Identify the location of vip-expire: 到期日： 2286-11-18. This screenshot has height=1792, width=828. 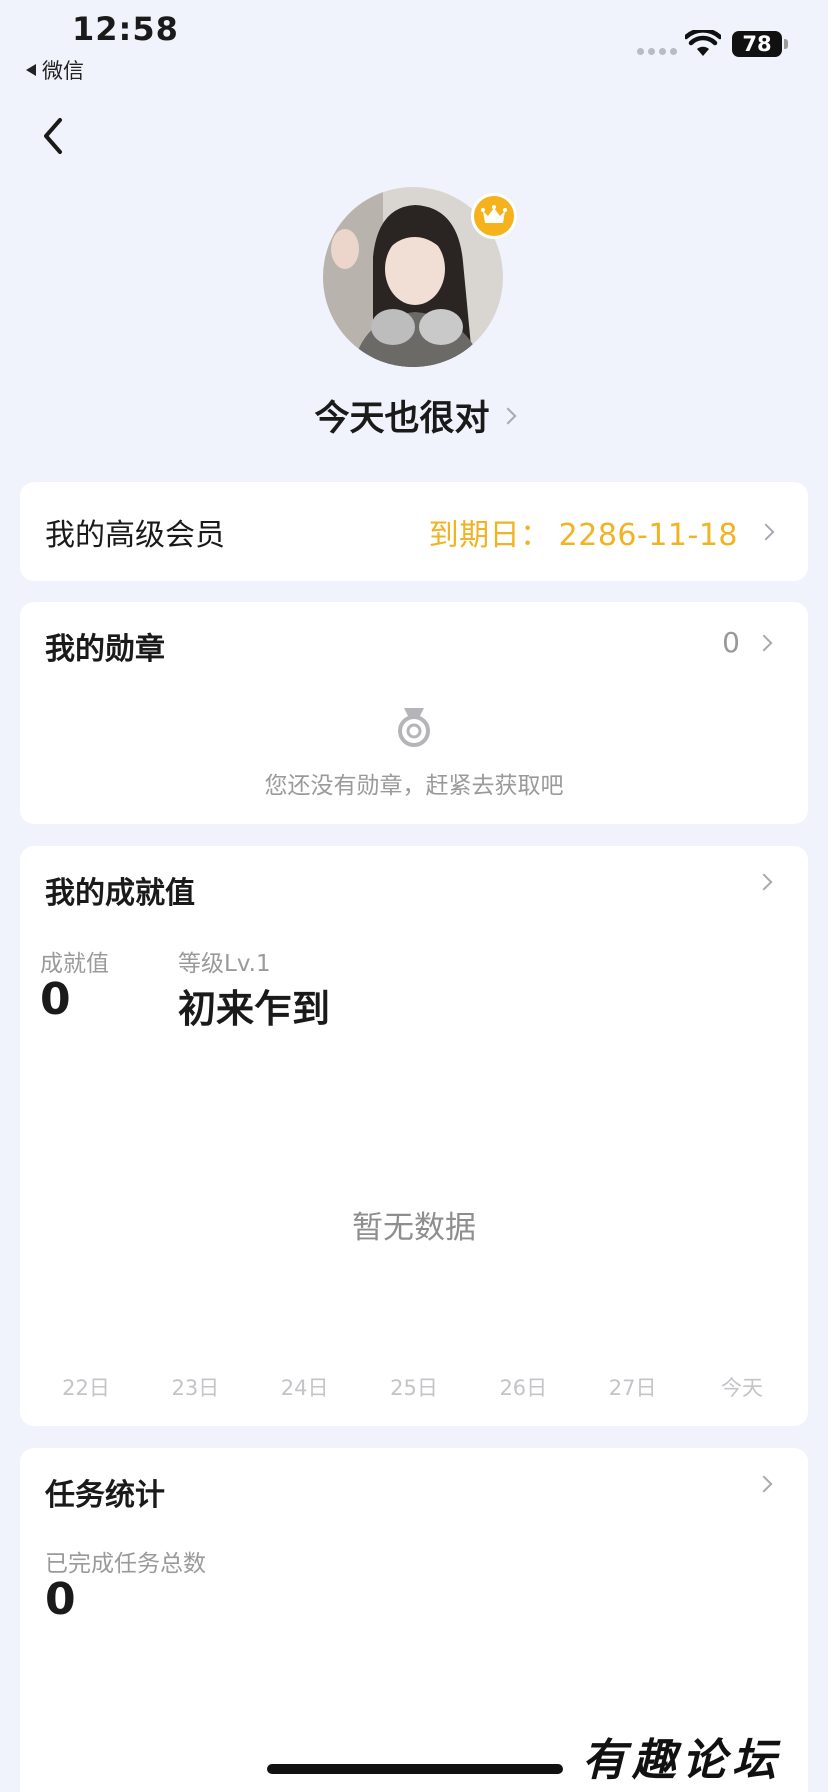
(583, 532).